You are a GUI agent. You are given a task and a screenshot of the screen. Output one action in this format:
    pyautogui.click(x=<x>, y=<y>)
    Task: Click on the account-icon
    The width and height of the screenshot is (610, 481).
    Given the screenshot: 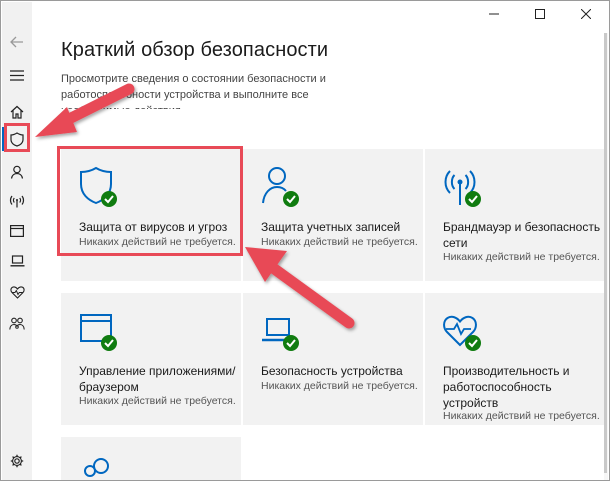 What is the action you would take?
    pyautogui.click(x=17, y=172)
    